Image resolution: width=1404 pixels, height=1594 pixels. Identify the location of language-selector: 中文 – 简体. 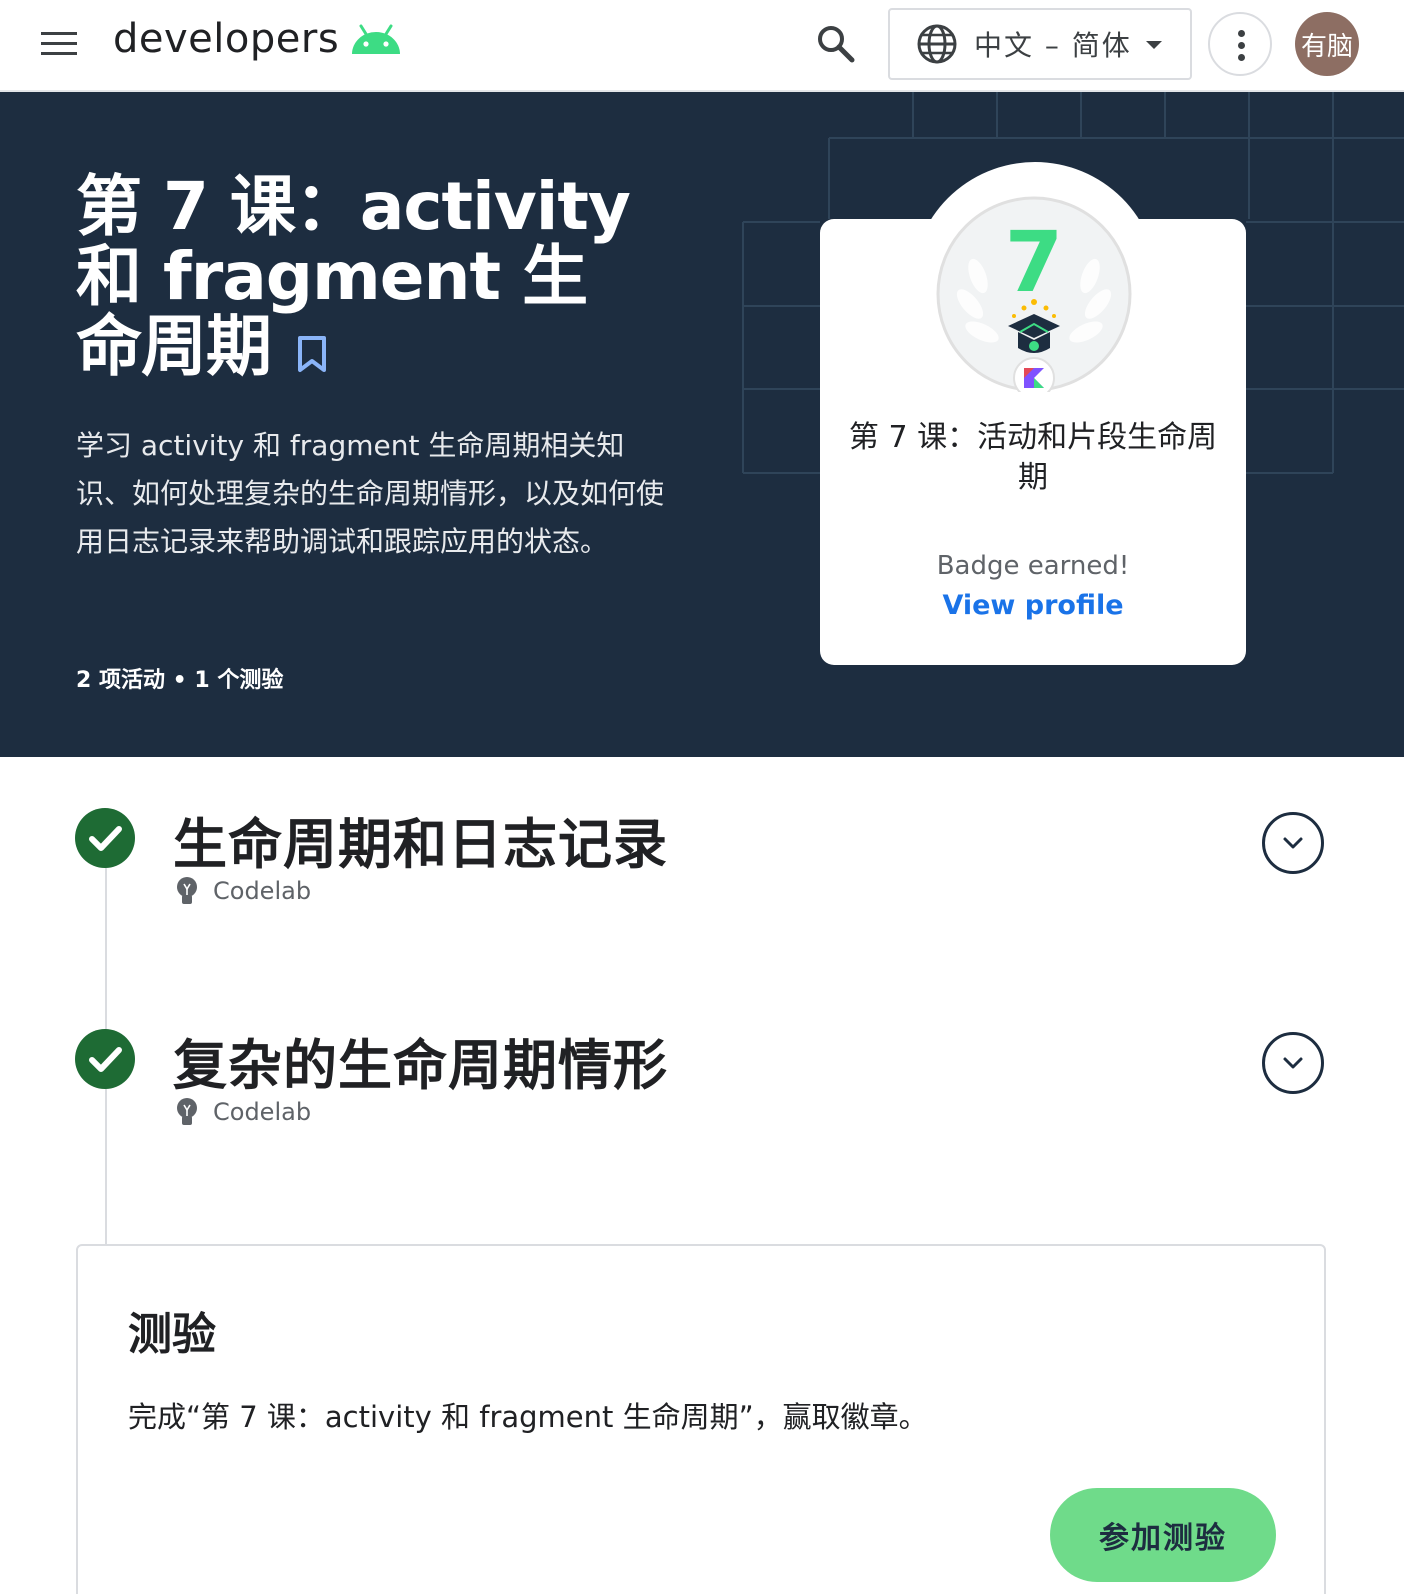
(1040, 44).